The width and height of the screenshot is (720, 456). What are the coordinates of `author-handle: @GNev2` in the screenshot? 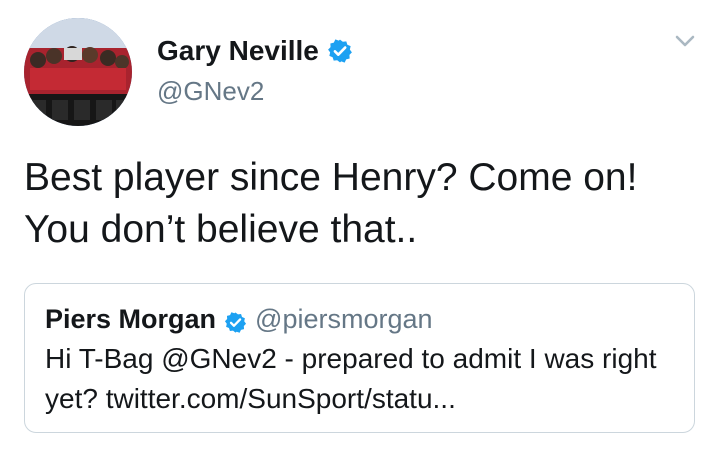 It's located at (210, 91).